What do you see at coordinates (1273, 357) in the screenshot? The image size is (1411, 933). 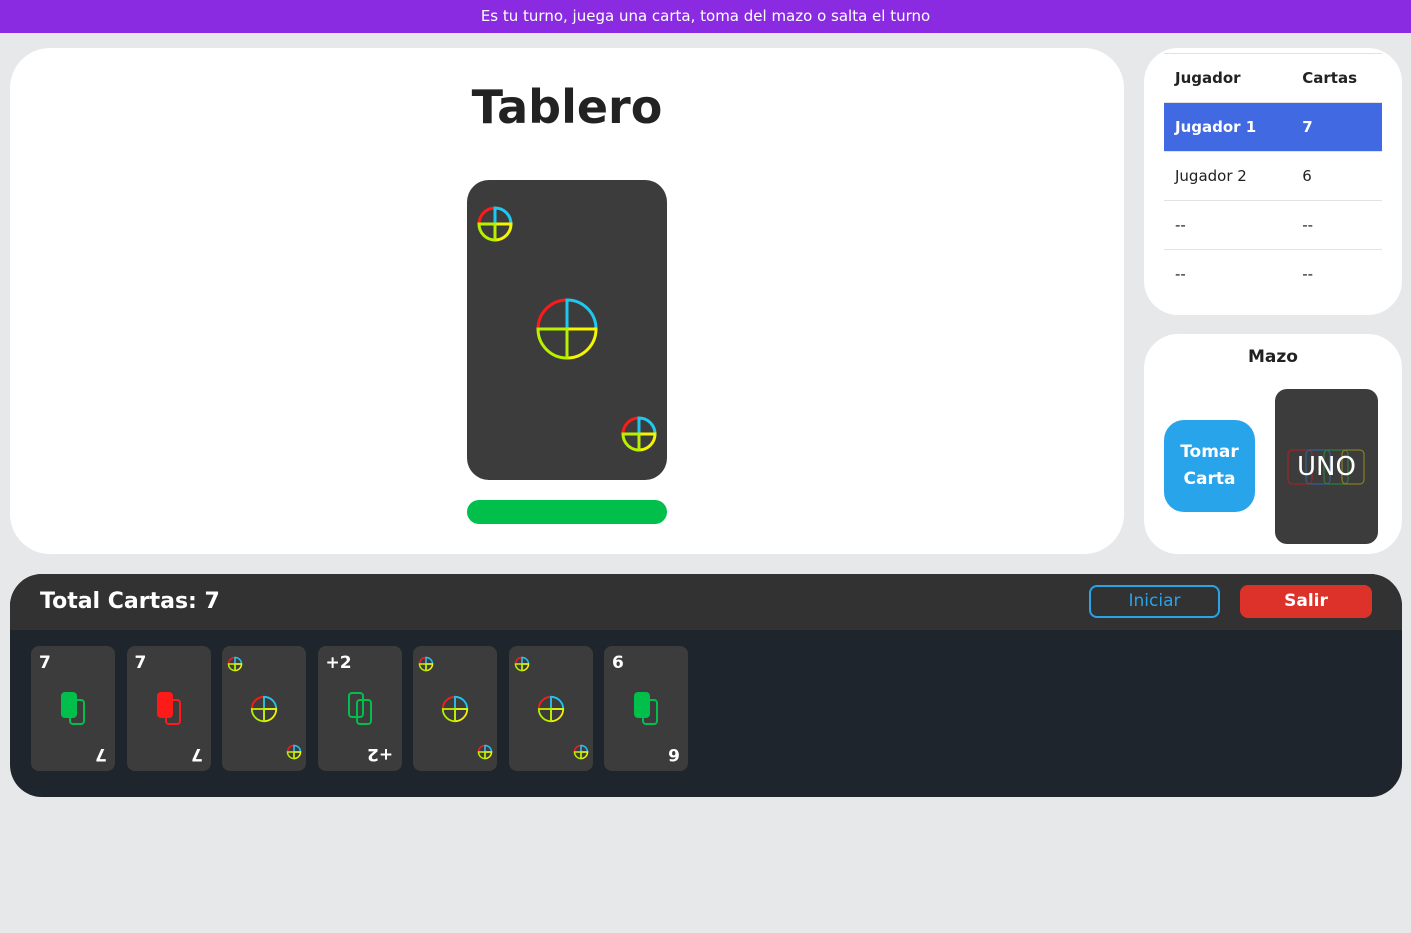 I see `deck-title: Mazo` at bounding box center [1273, 357].